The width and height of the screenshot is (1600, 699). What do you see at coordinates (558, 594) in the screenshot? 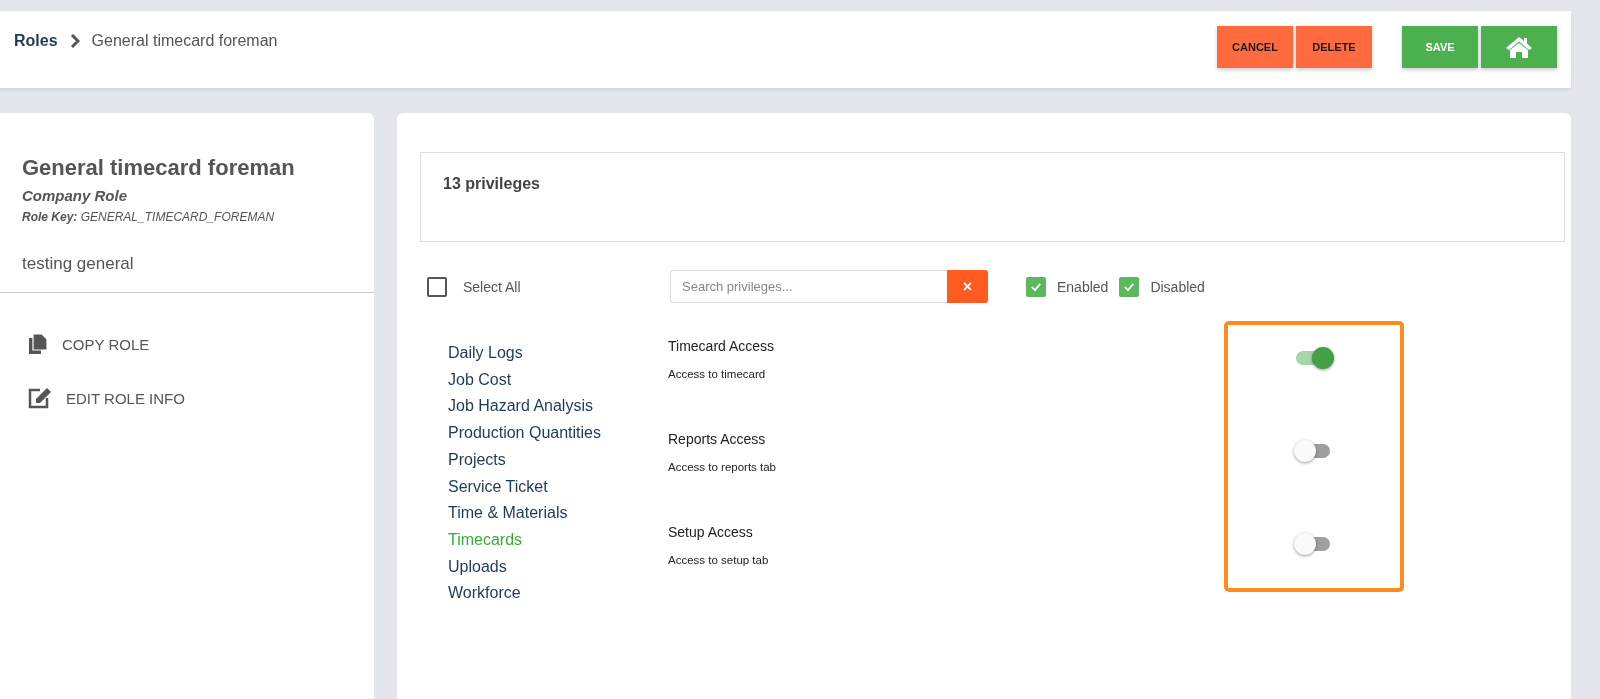
I see `category-link: Workforce` at bounding box center [558, 594].